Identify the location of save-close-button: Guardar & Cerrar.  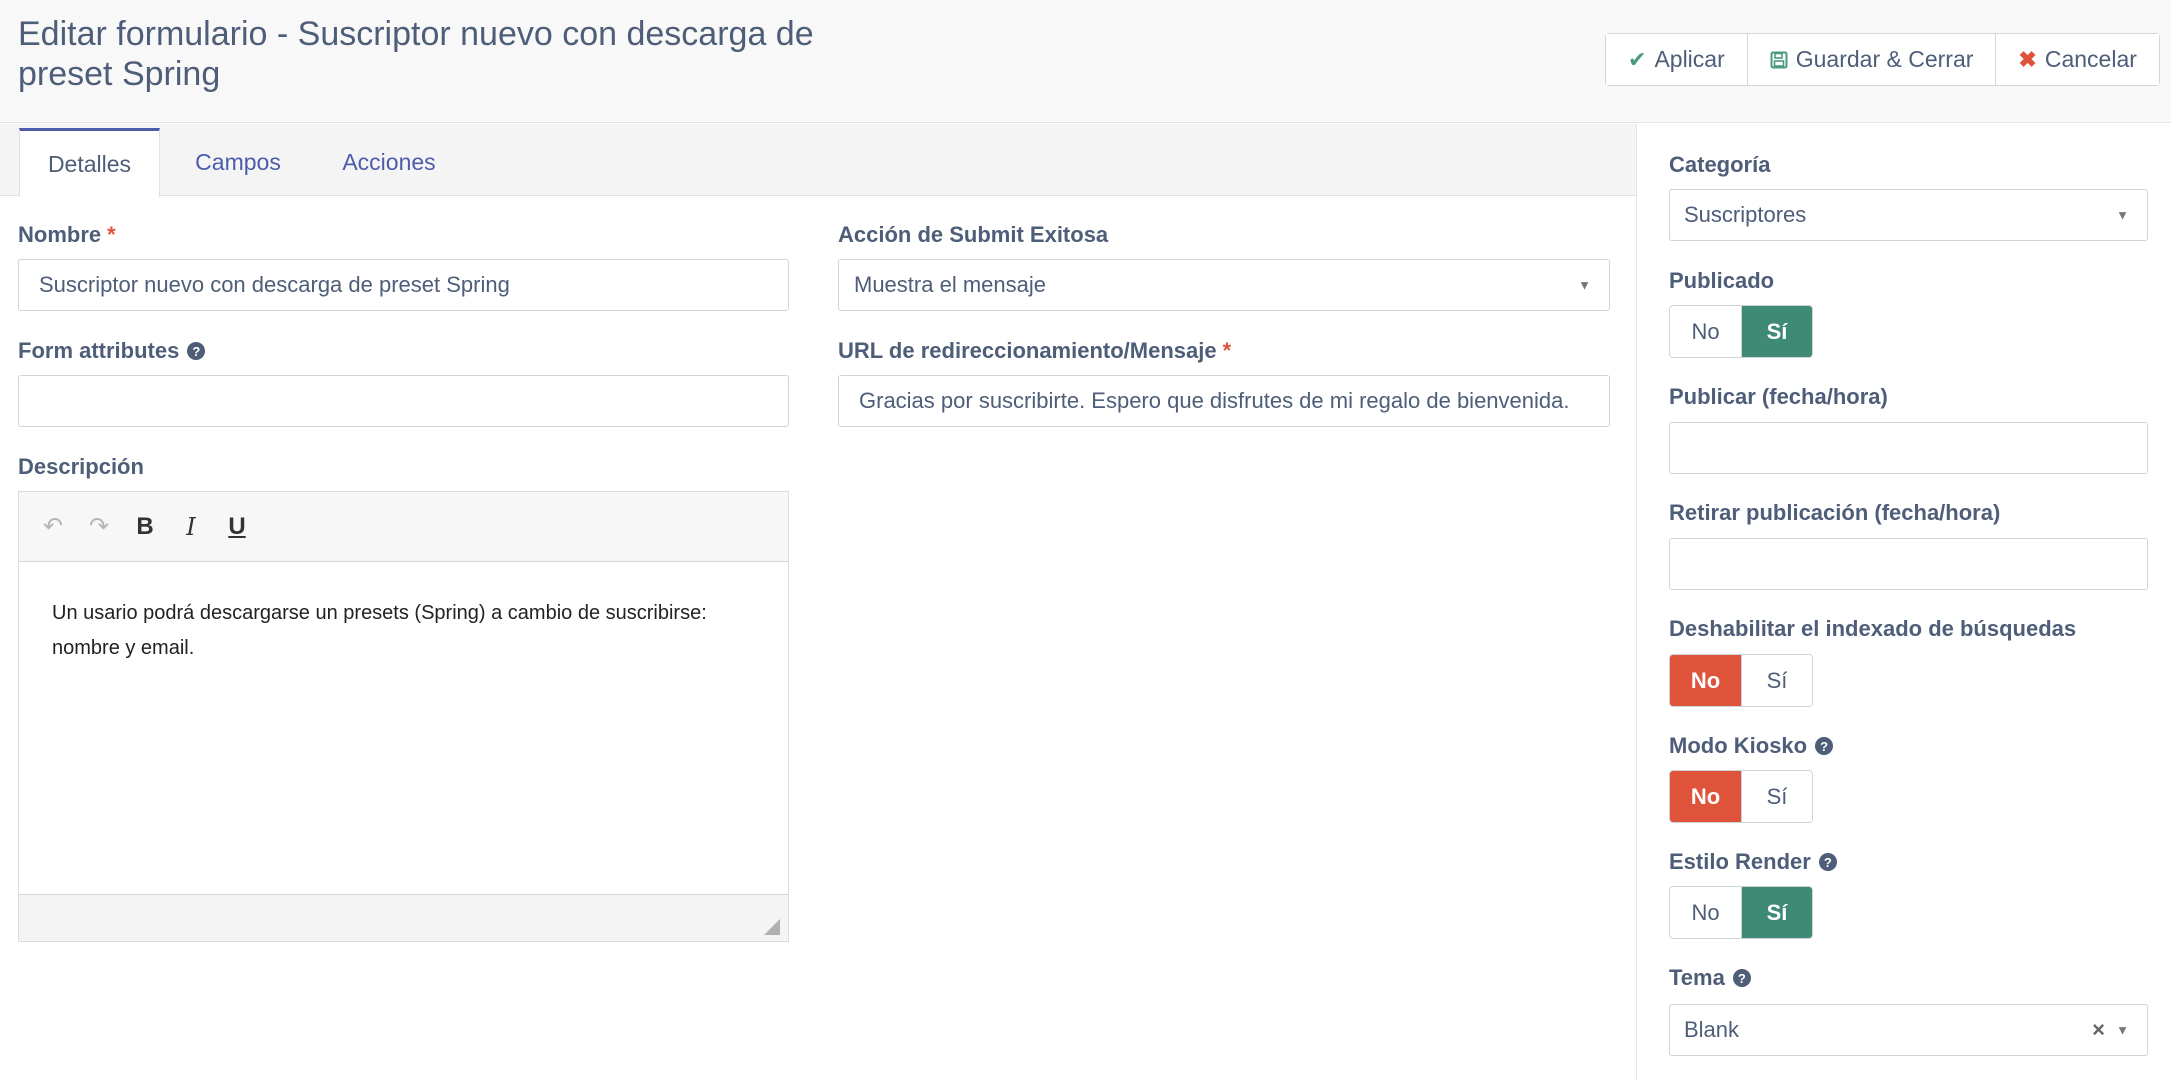
(1871, 59).